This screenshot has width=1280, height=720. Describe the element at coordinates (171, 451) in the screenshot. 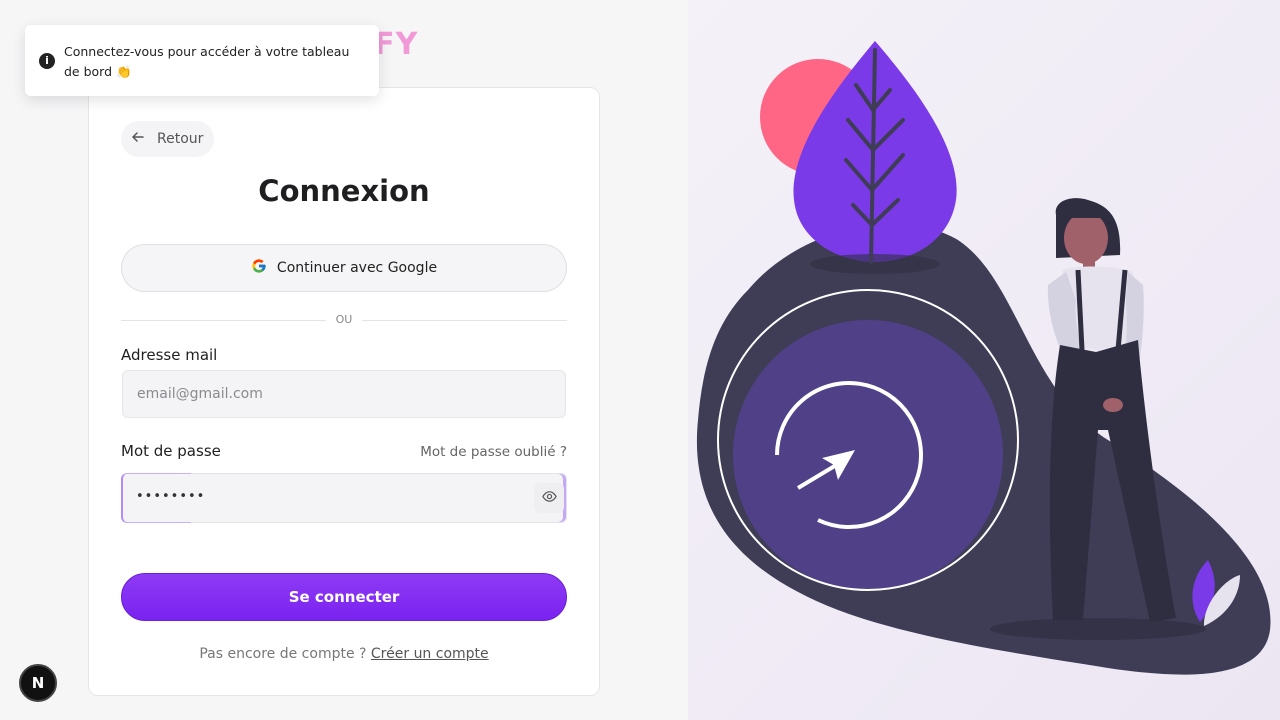

I see `password-label: Mot de passe` at that location.